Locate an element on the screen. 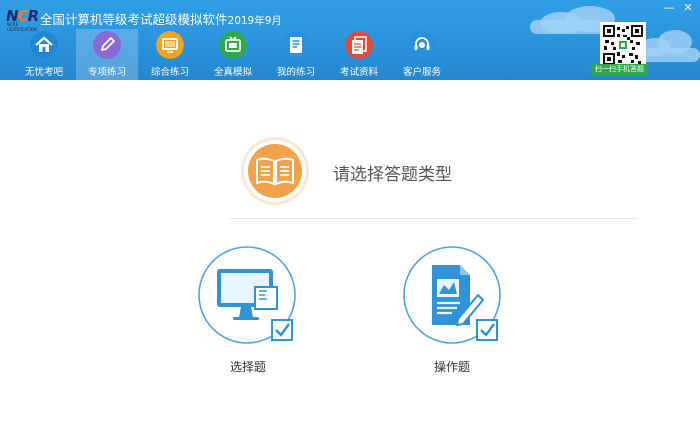 This screenshot has width=700, height=425. nav-item-home: 无忧考吧 is located at coordinates (44, 54).